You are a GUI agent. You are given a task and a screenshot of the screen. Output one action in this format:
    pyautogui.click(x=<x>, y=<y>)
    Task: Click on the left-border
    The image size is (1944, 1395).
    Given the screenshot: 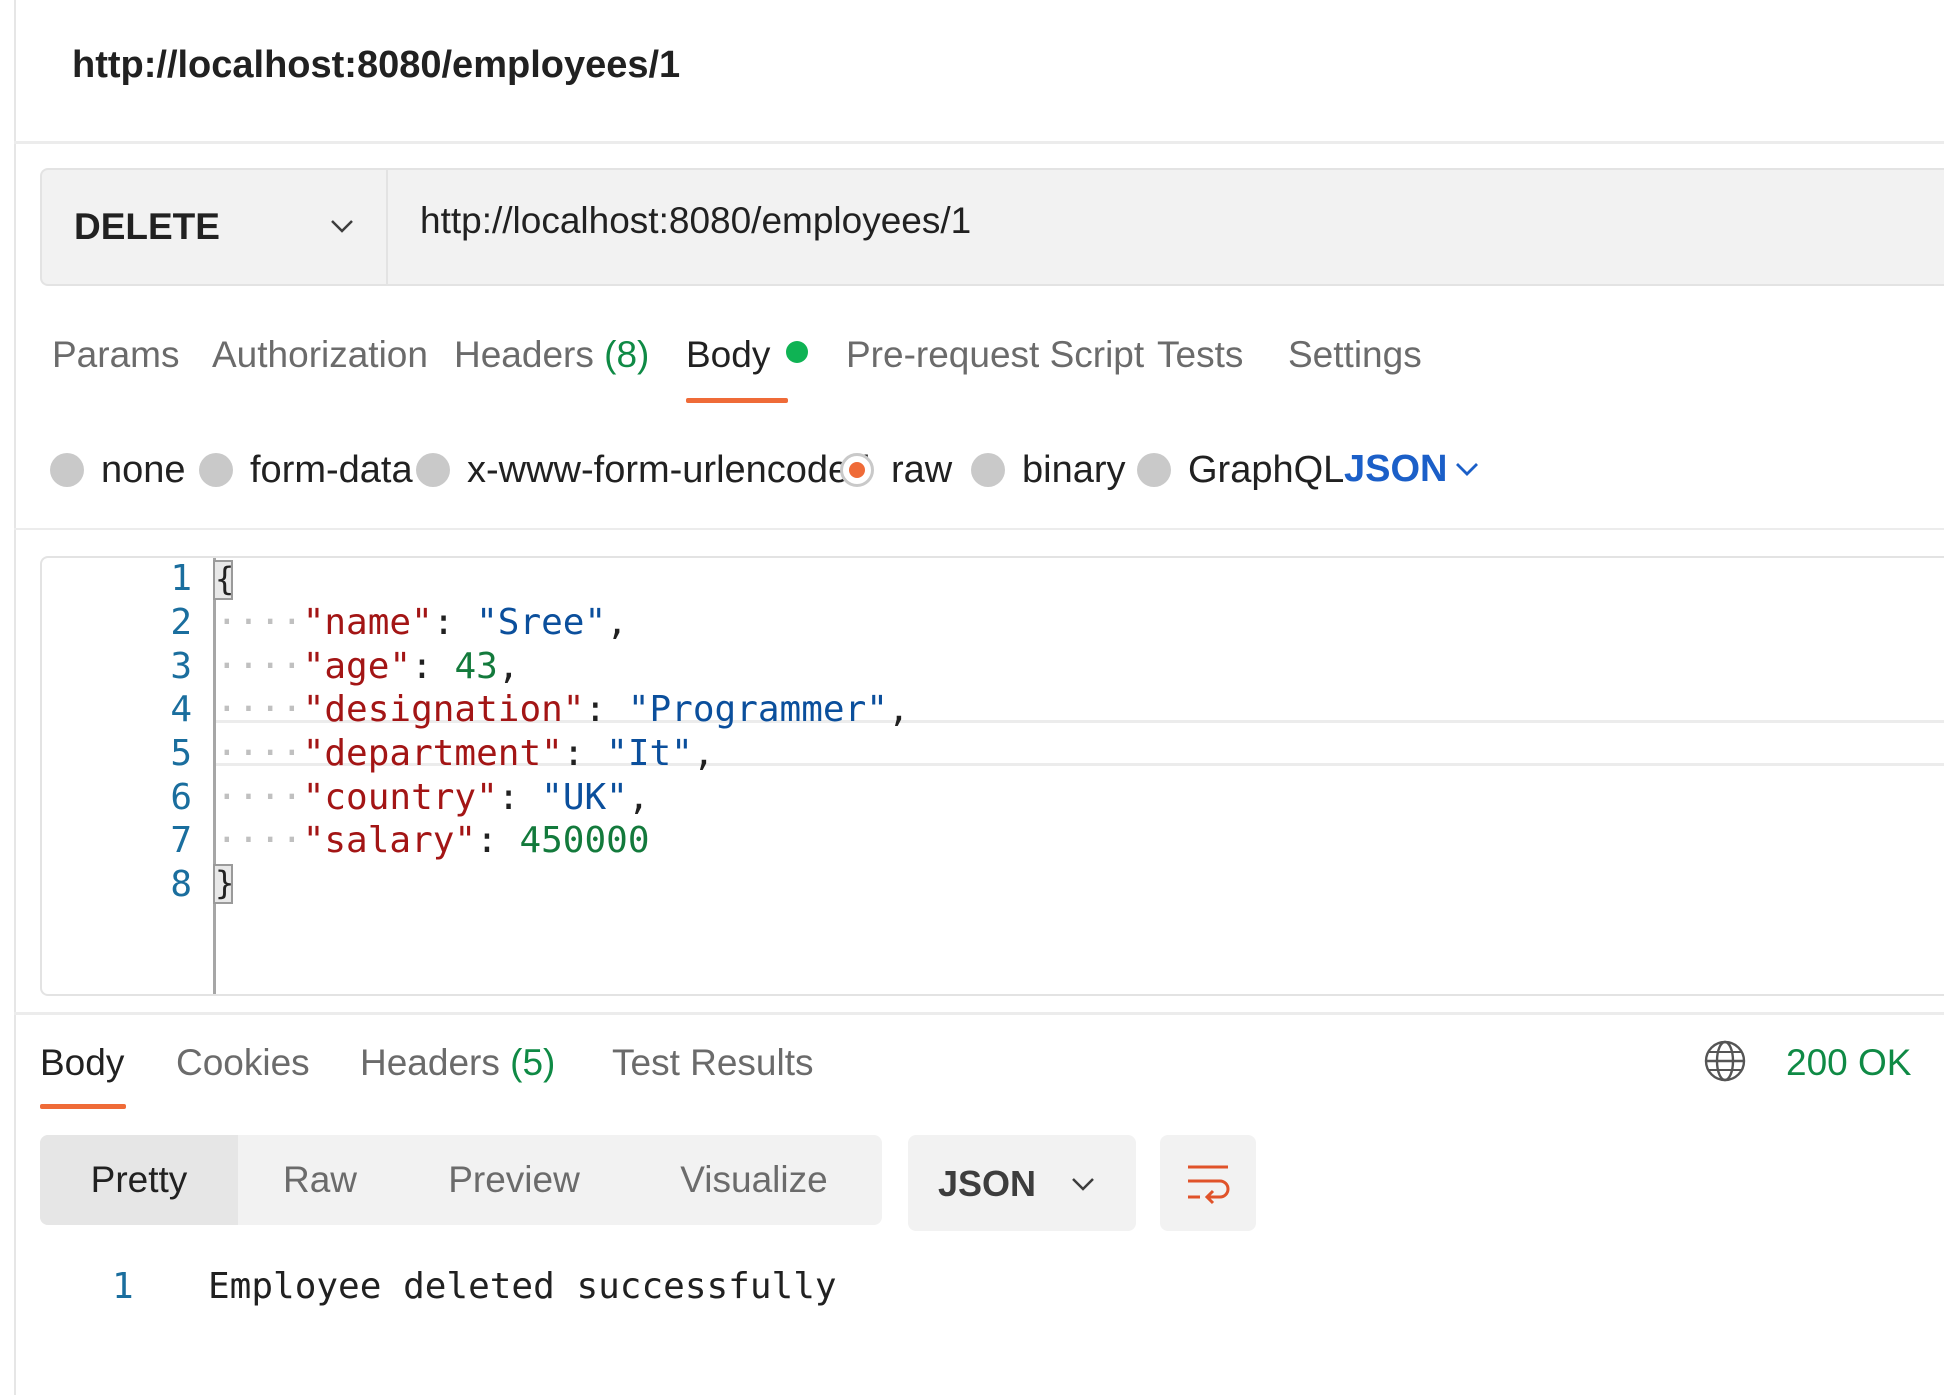 What is the action you would take?
    pyautogui.click(x=8, y=697)
    